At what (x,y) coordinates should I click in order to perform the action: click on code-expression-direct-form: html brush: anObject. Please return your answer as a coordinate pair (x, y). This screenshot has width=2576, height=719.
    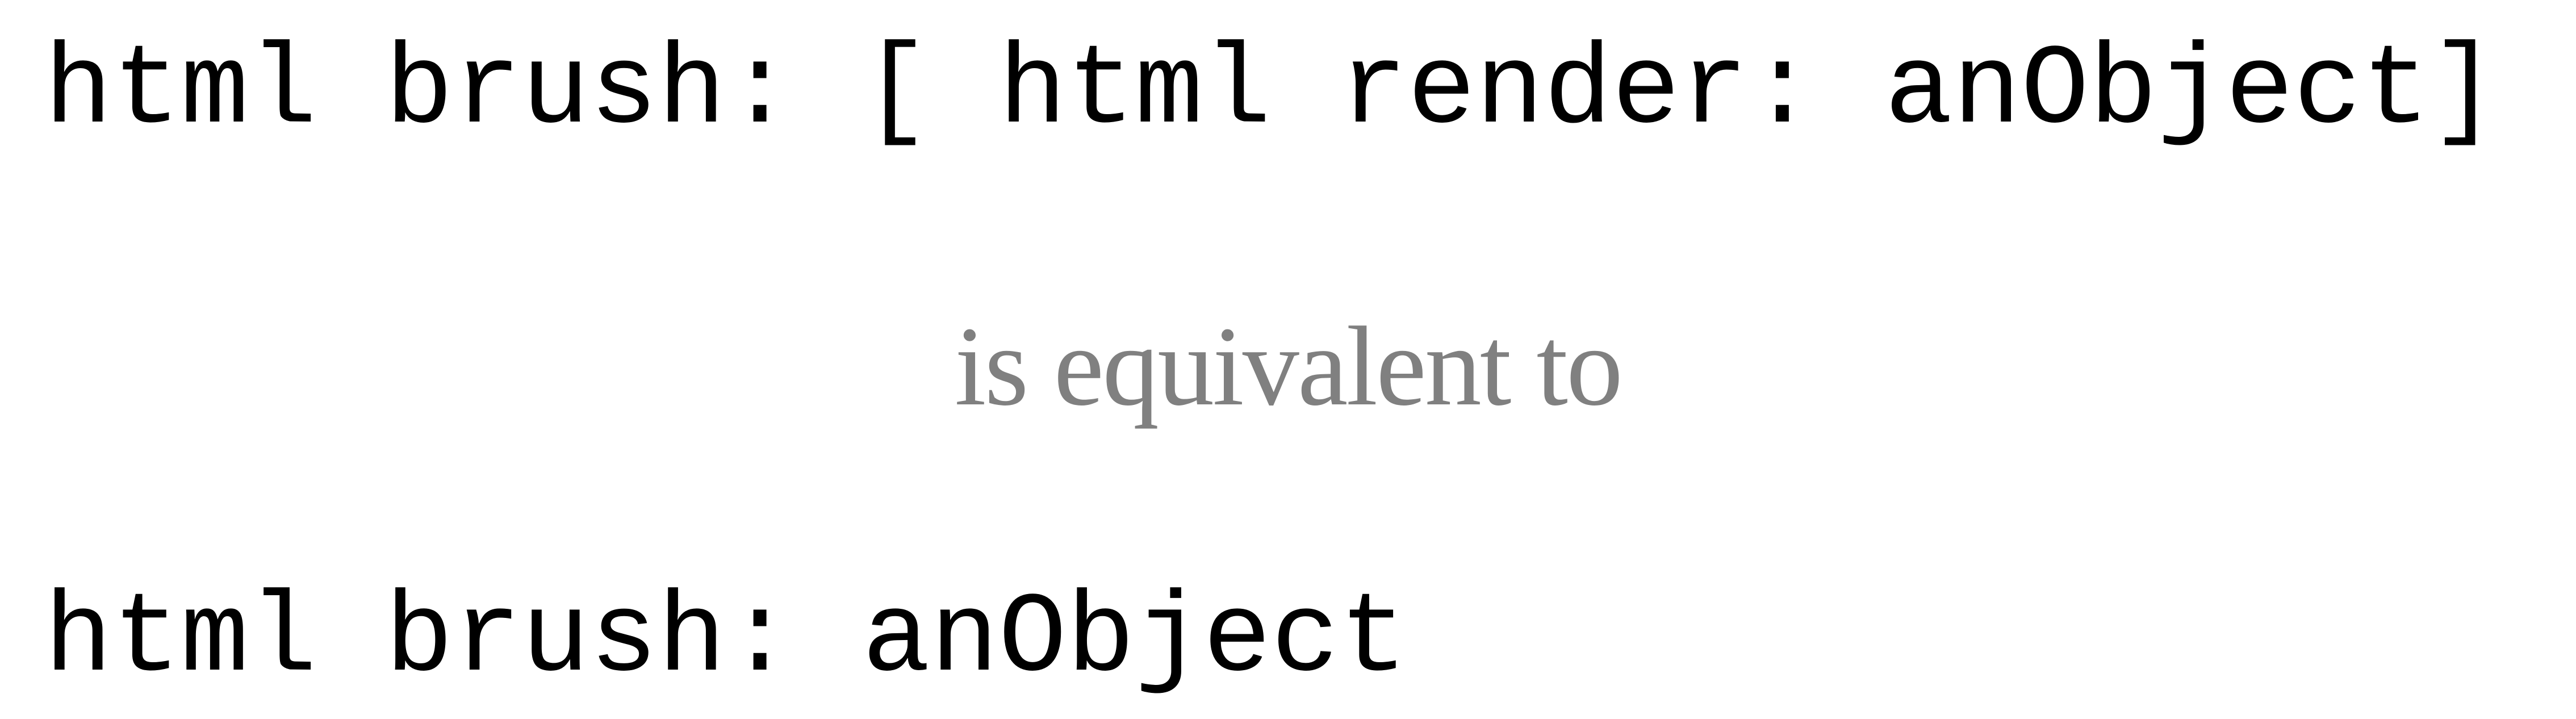
    Looking at the image, I should click on (726, 639).